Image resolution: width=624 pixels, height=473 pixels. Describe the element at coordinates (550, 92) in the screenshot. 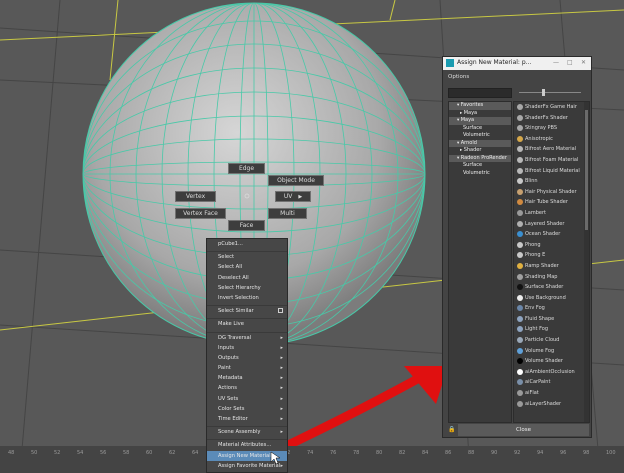

I see `icon-size-slider` at that location.